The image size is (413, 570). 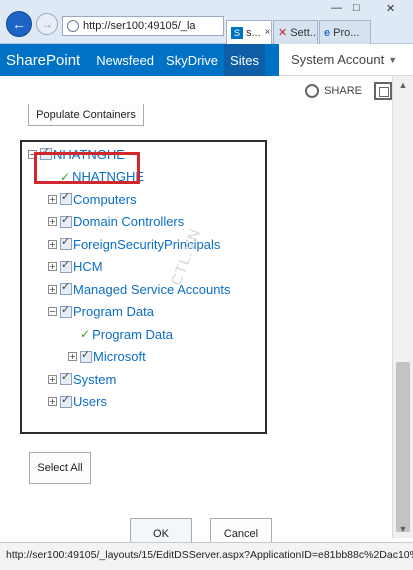 What do you see at coordinates (139, 26) in the screenshot?
I see `address-text: http://ser100:49105/_la` at bounding box center [139, 26].